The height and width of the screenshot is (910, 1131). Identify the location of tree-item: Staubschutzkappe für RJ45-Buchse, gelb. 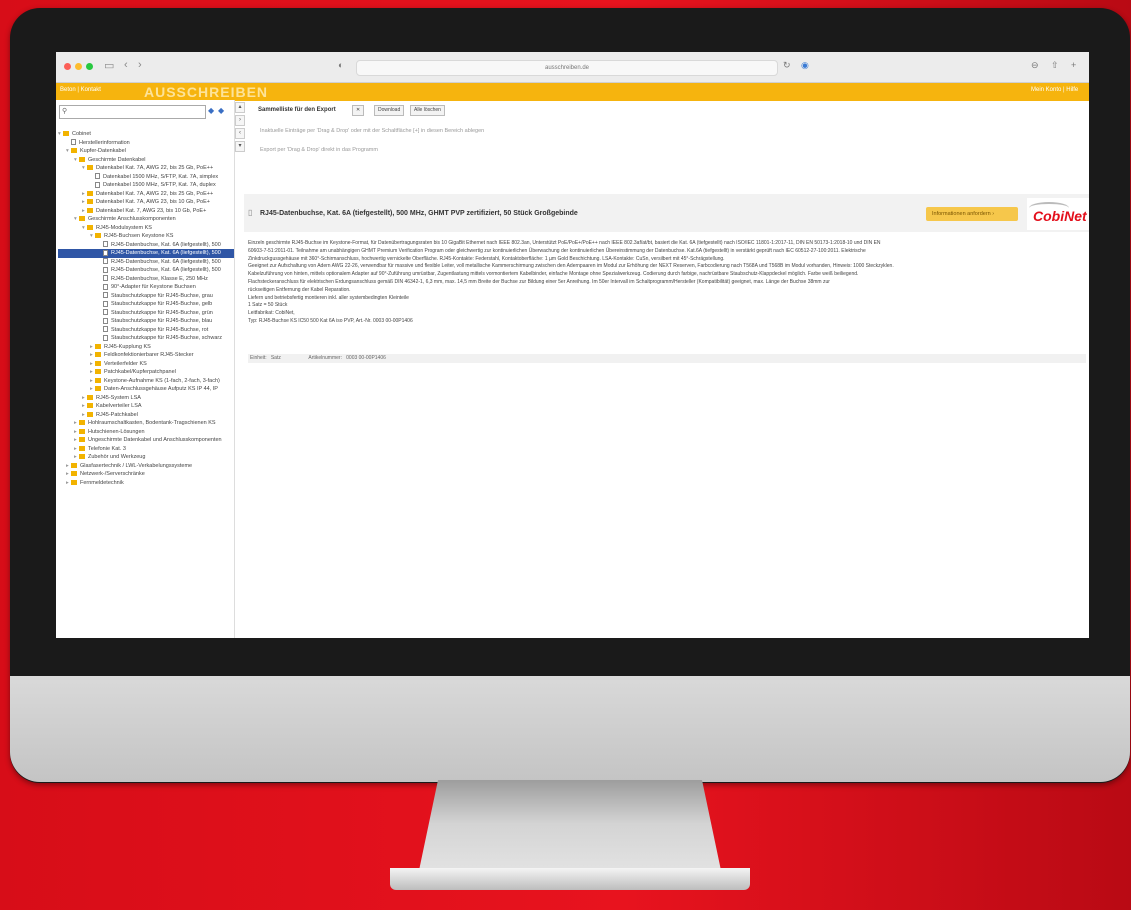
(146, 304).